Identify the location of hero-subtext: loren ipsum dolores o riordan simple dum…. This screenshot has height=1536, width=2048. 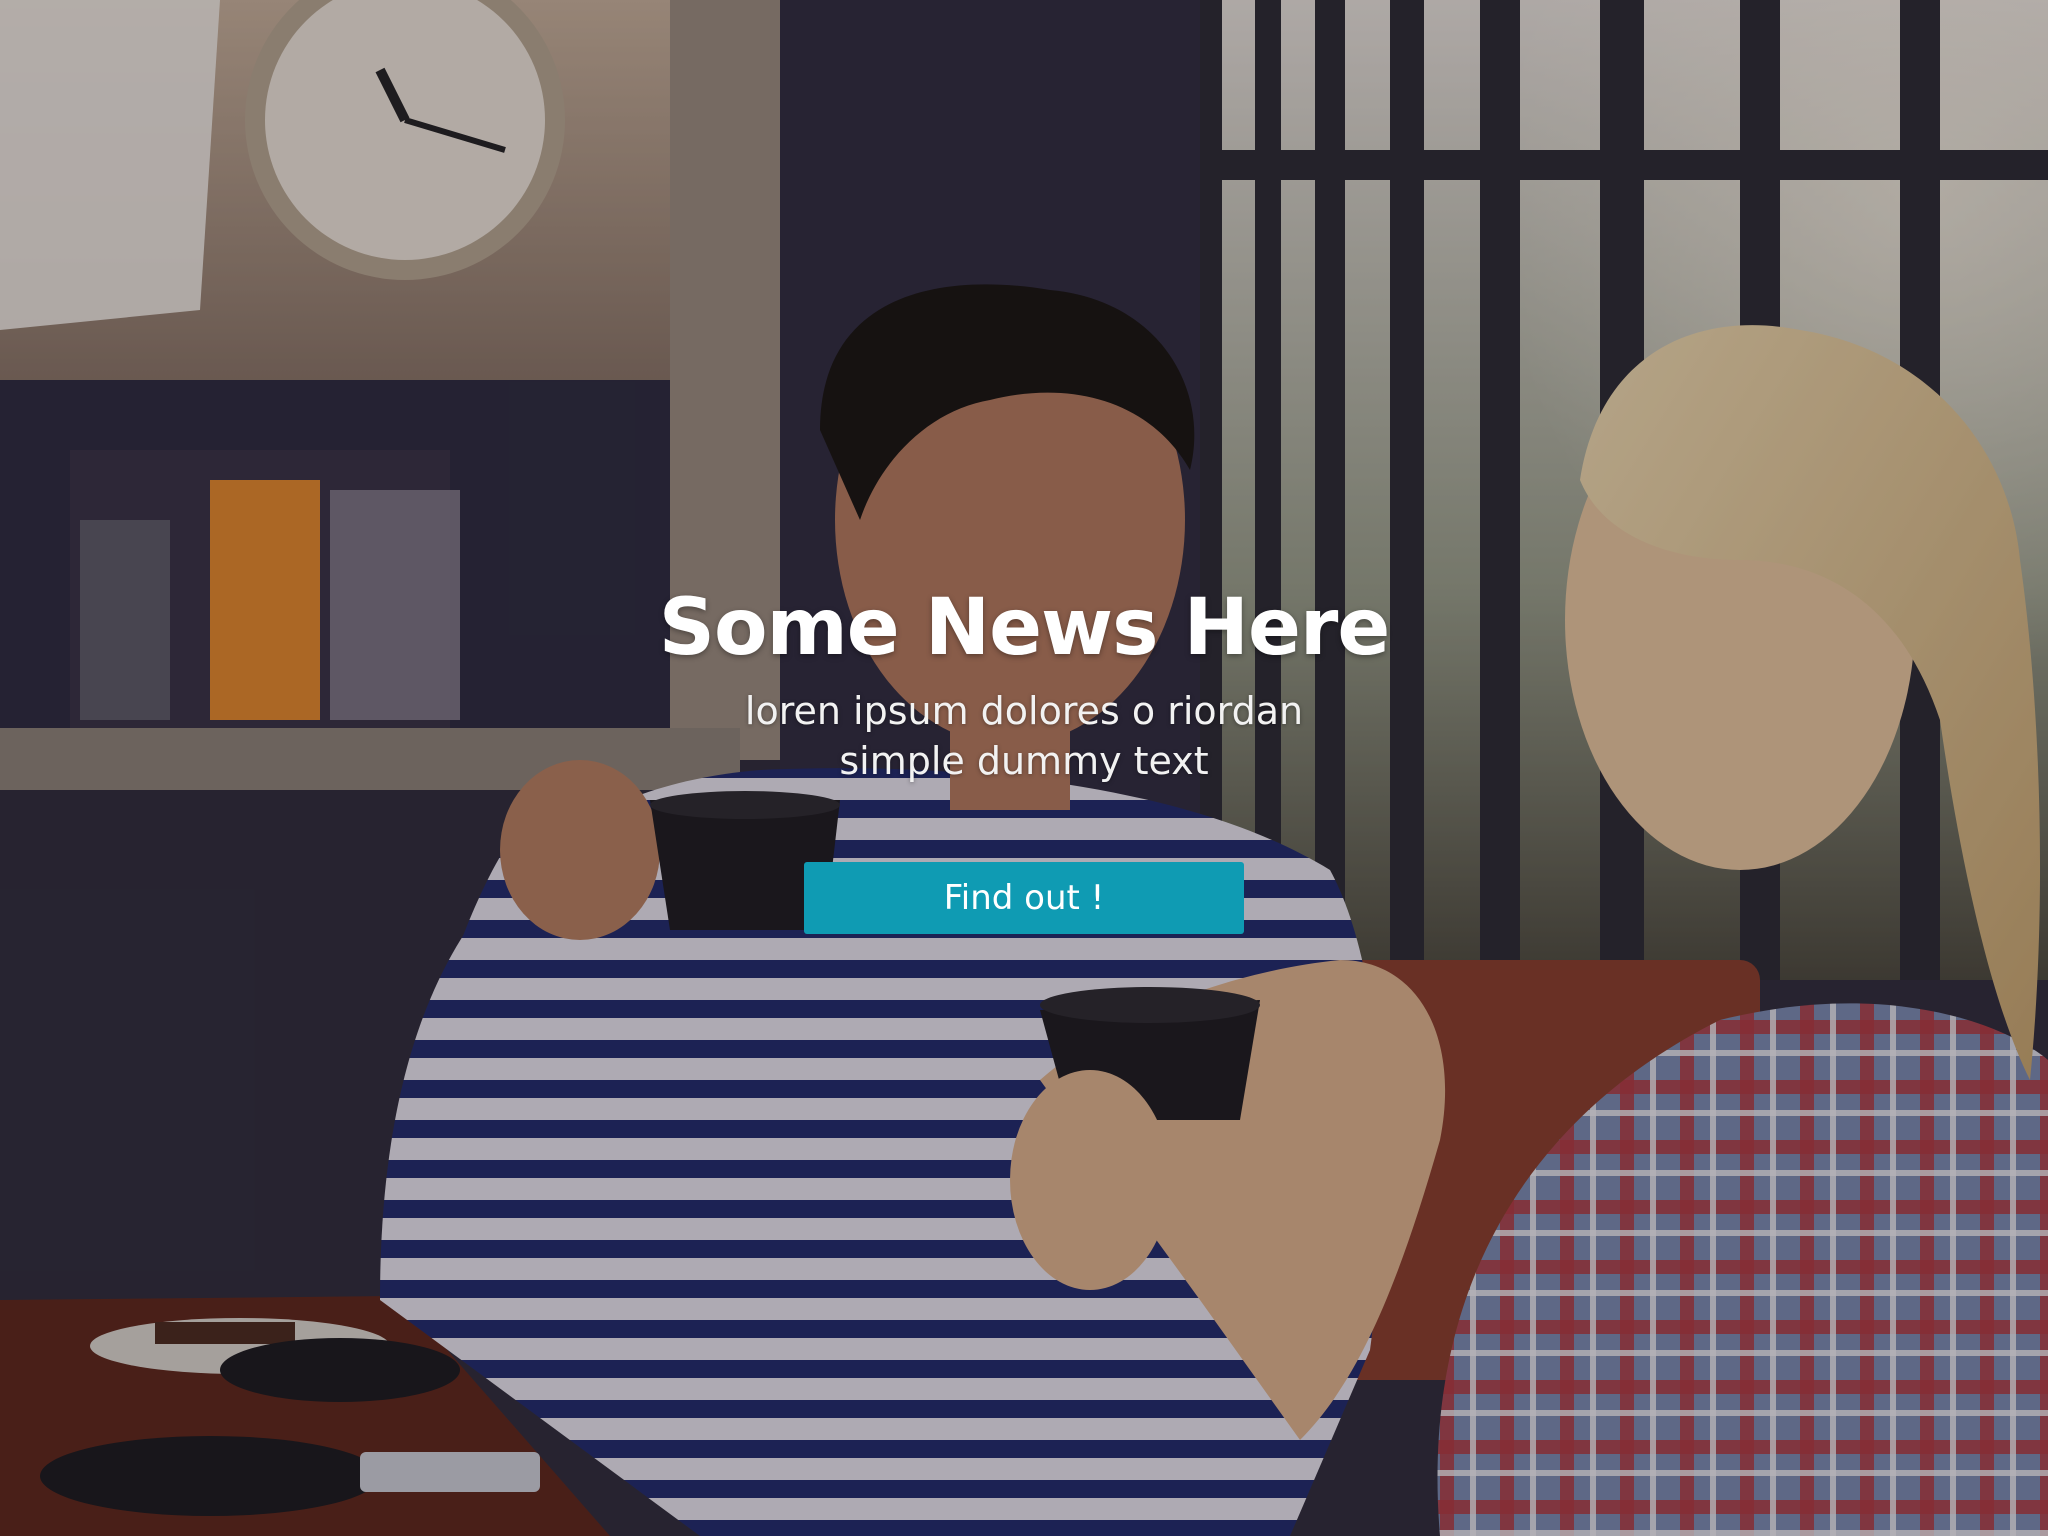
(1024, 736).